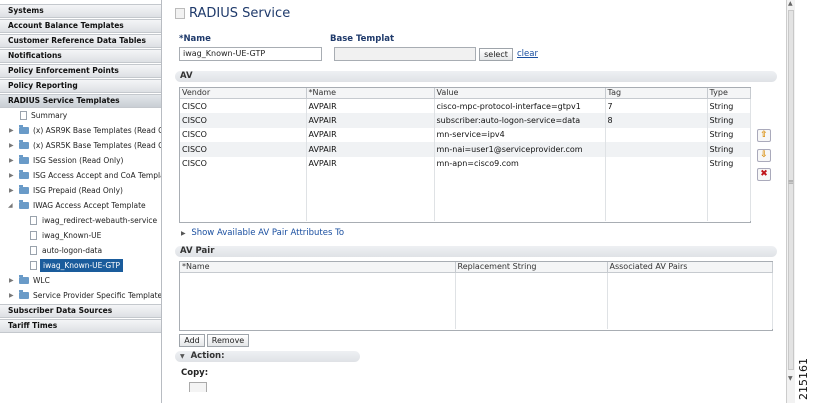 The width and height of the screenshot is (814, 403). What do you see at coordinates (520, 120) in the screenshot?
I see `cell-value: subscriber:auto-logon-service=data` at bounding box center [520, 120].